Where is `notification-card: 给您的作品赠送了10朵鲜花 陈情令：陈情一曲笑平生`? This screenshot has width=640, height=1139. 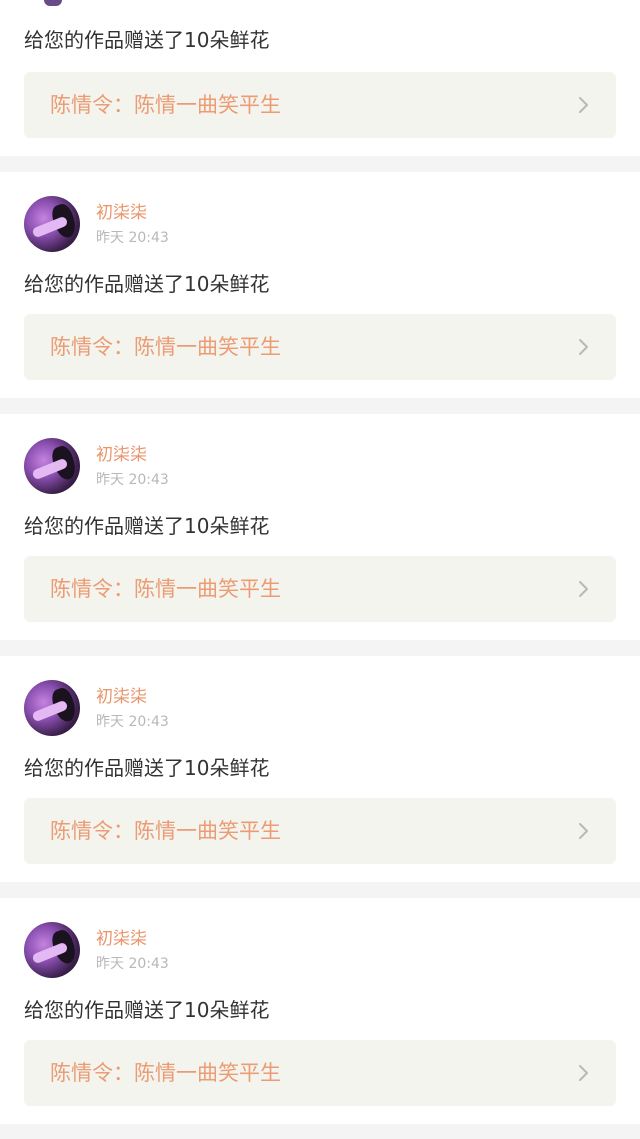
notification-card: 给您的作品赠送了10朵鲜花 陈情令：陈情一曲笑平生 is located at coordinates (320, 78).